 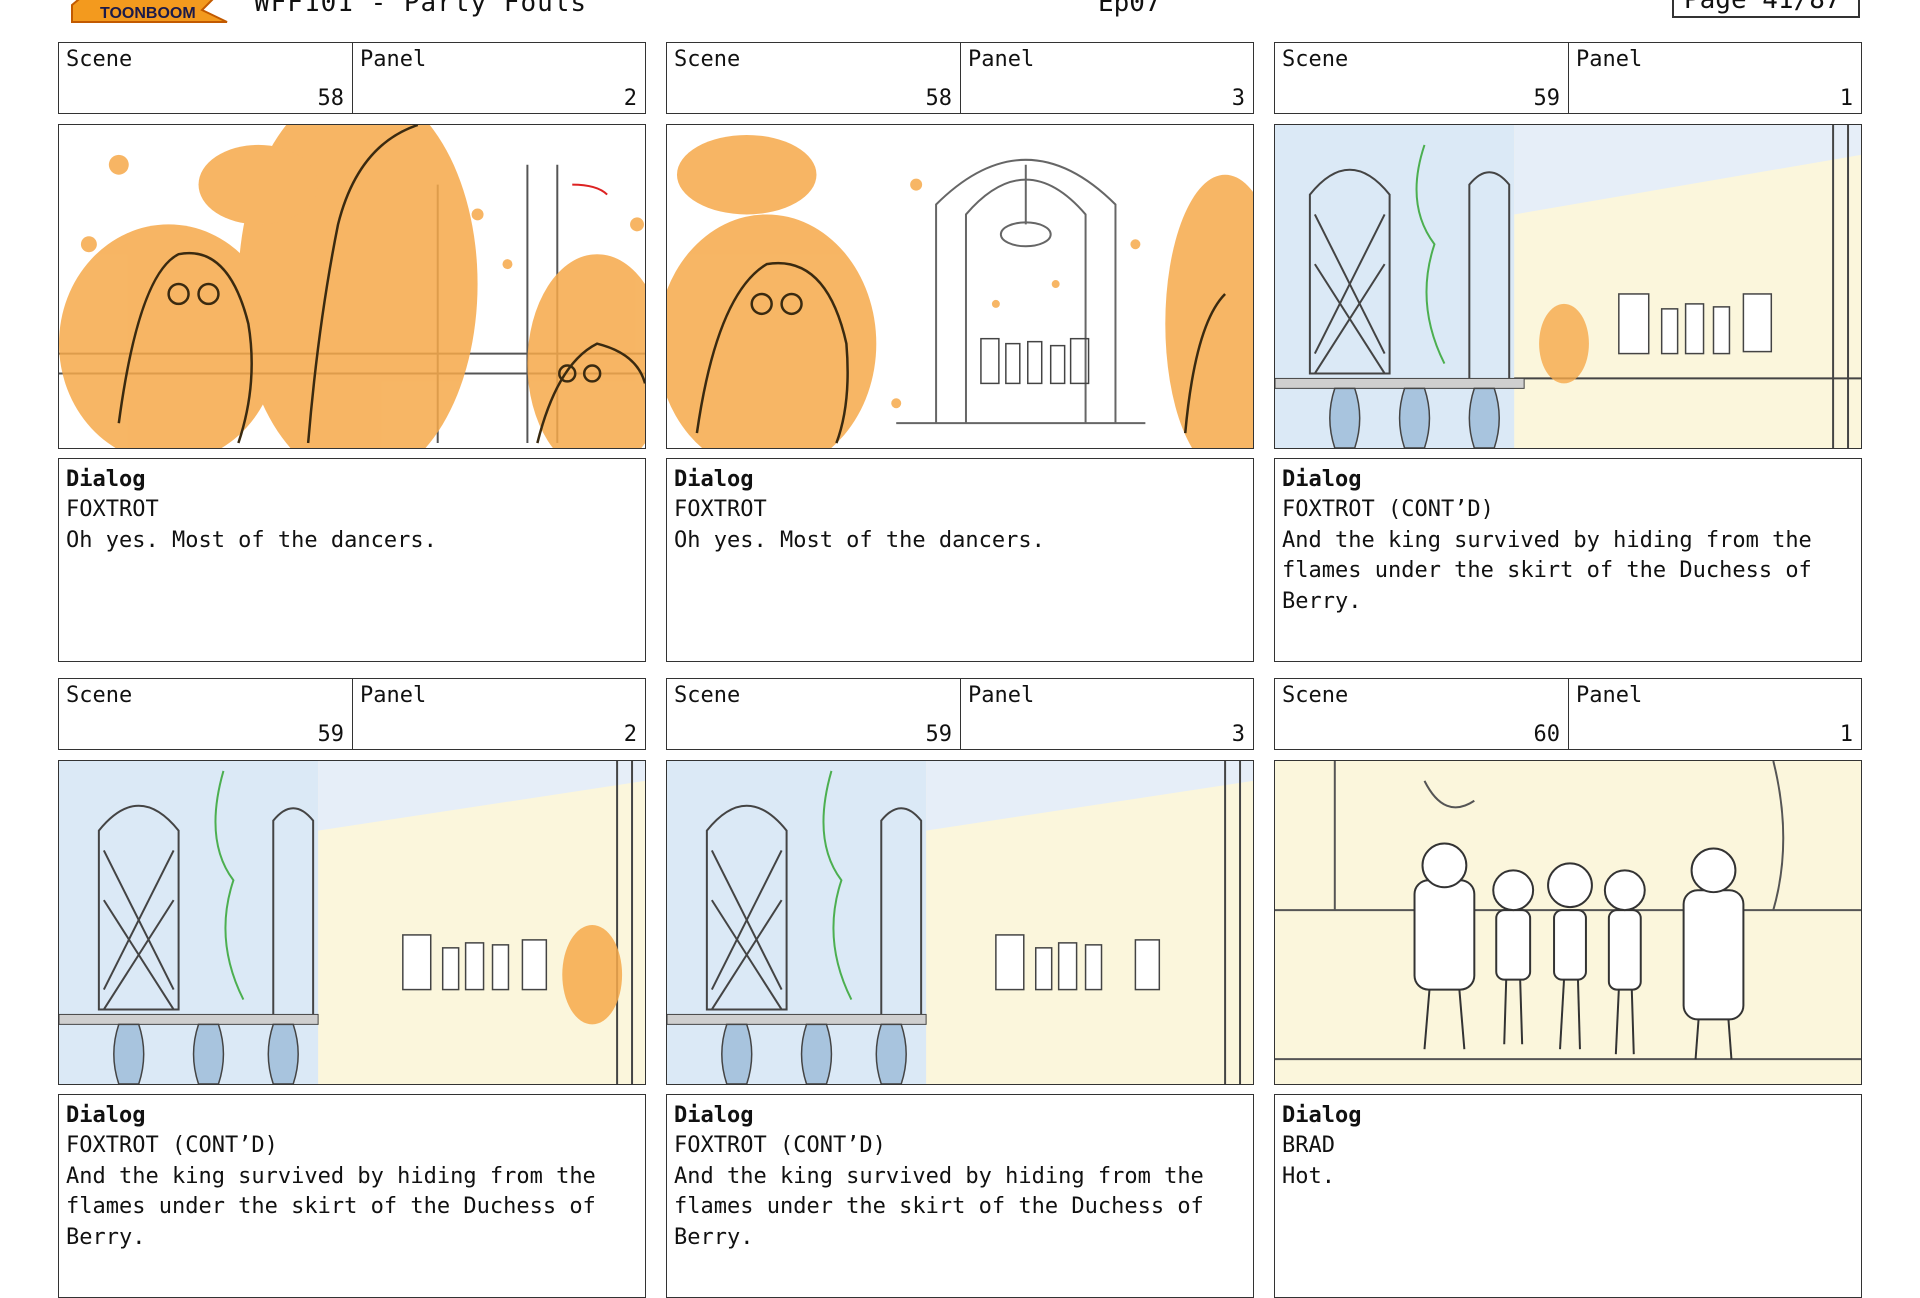 I want to click on page-number: Page 41/87, so click(x=1766, y=9).